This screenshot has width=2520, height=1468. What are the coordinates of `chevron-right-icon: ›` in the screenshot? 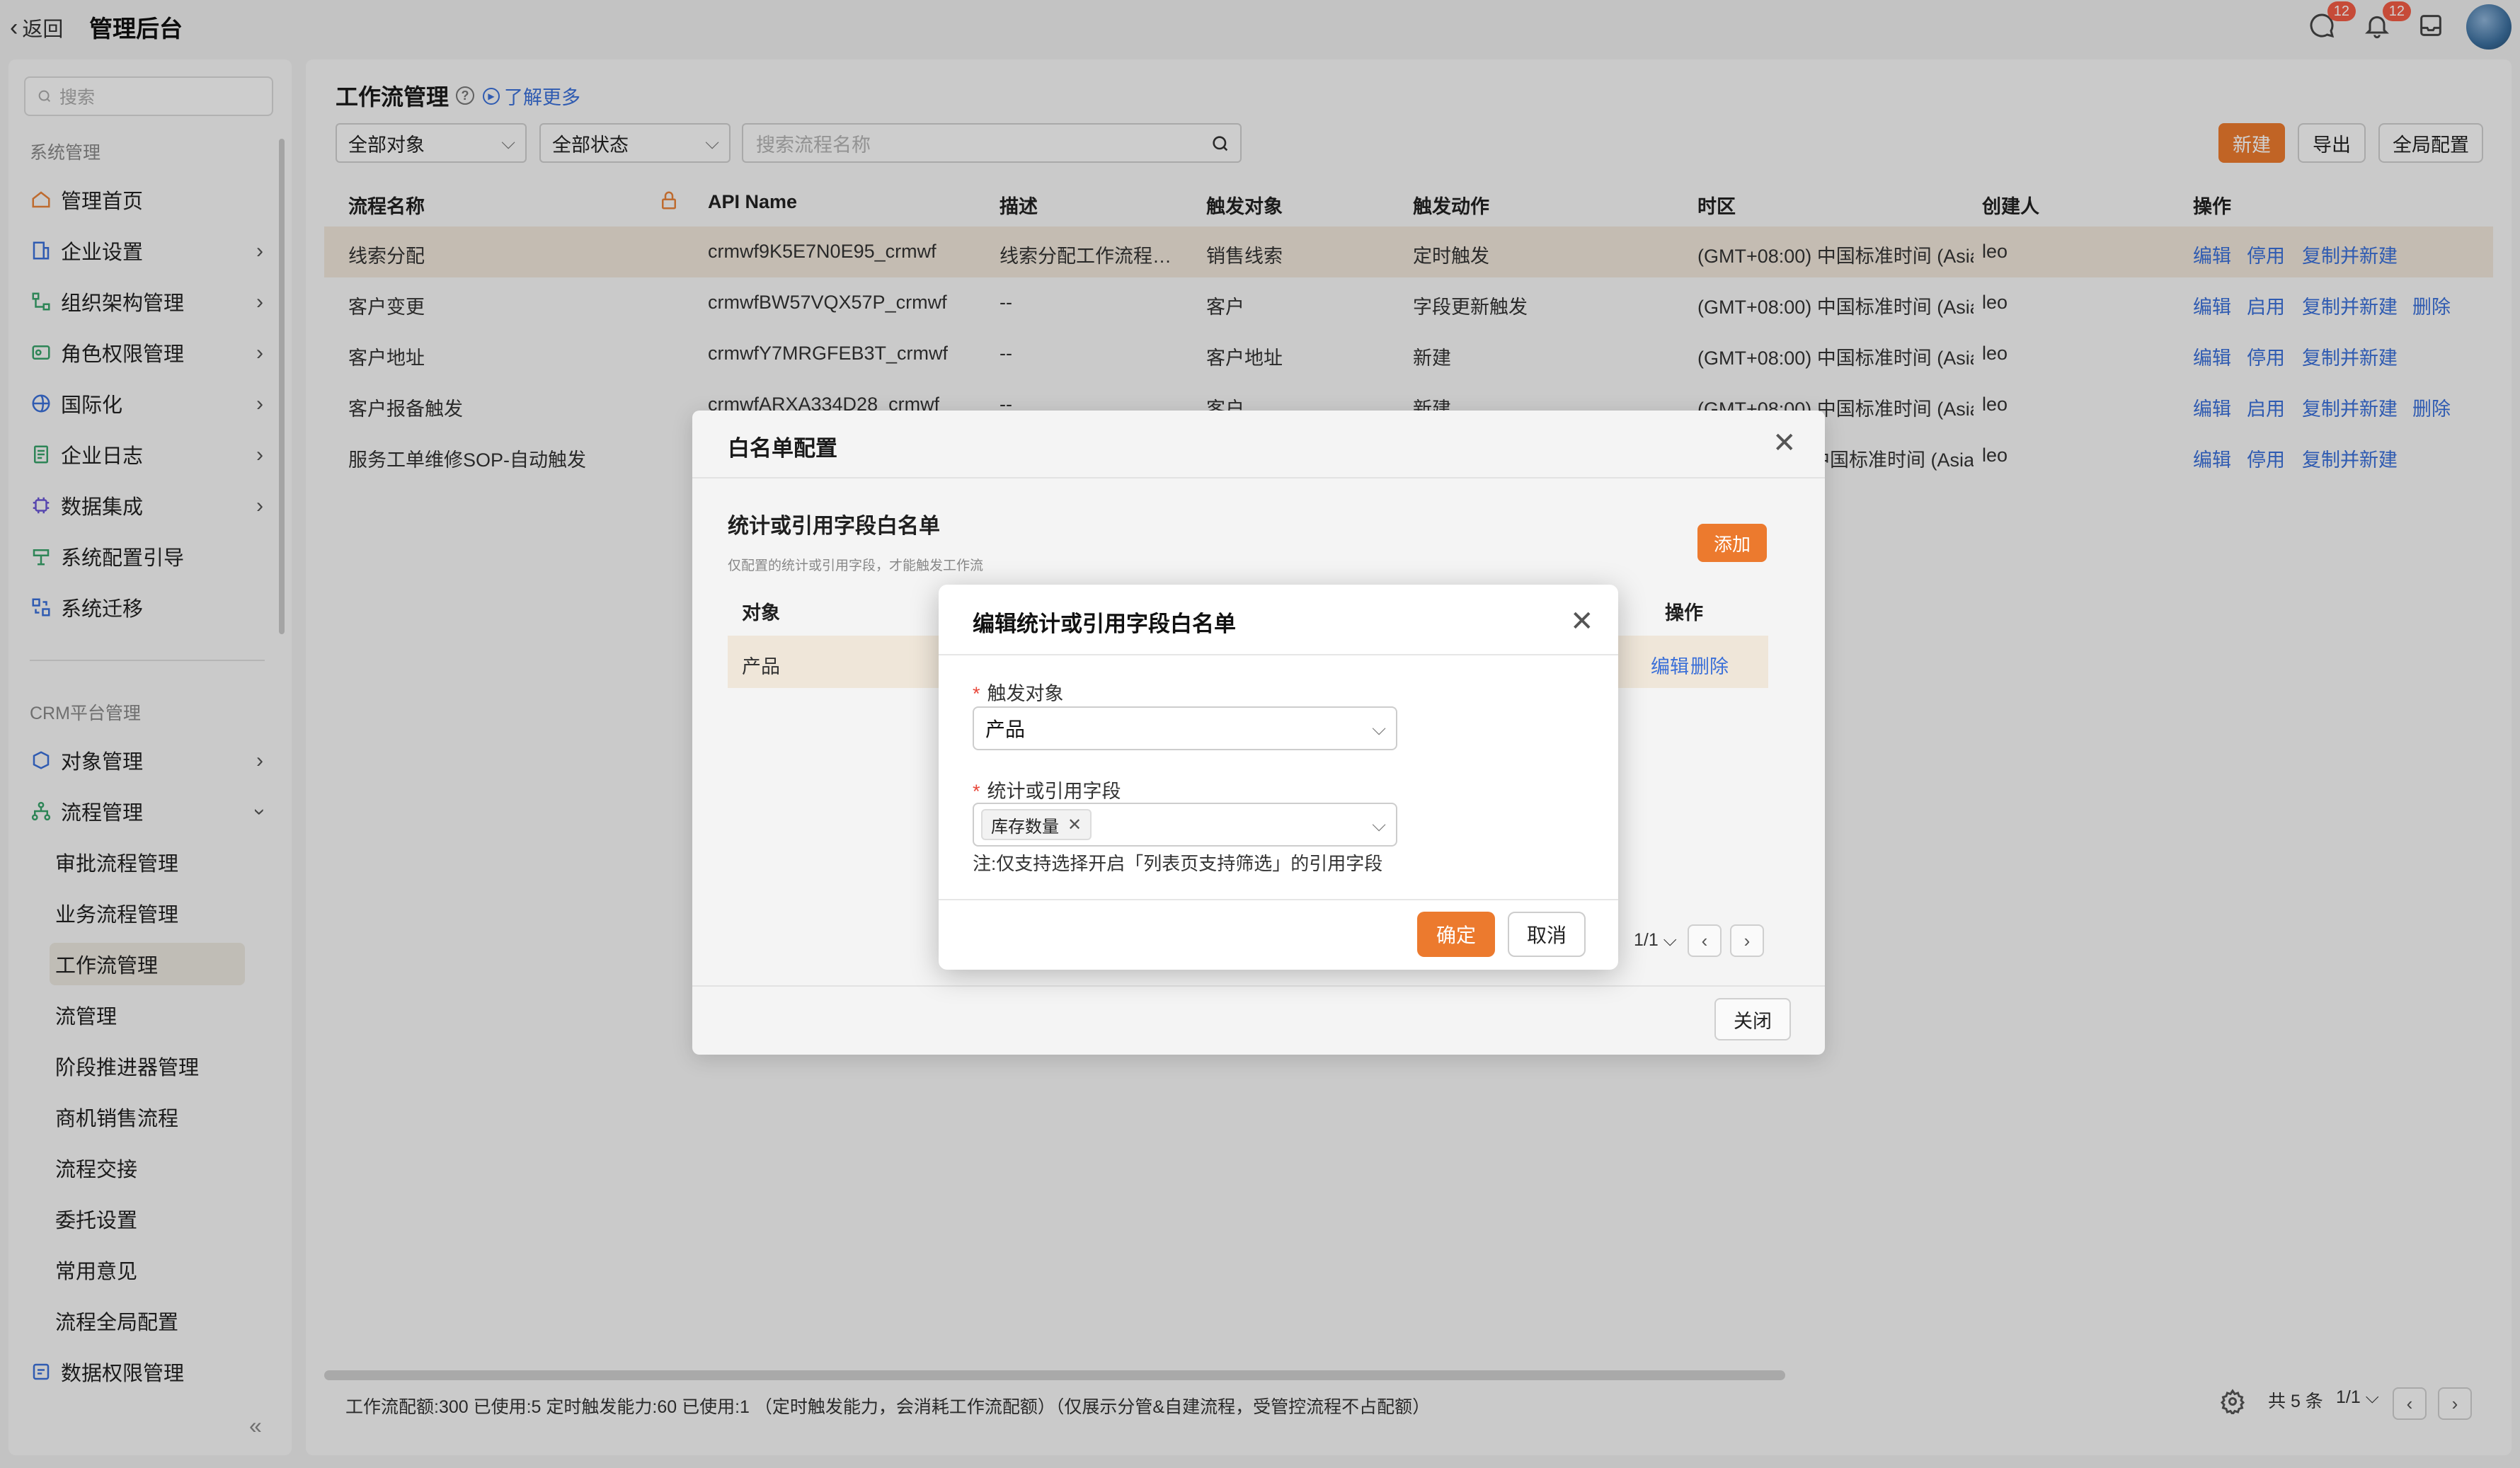 It's located at (1747, 940).